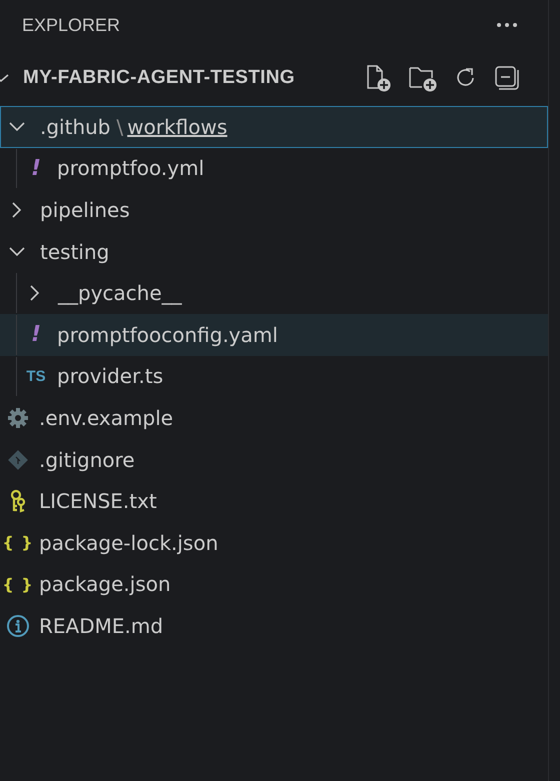  Describe the element at coordinates (274, 626) in the screenshot. I see `tree-item: README.md` at that location.